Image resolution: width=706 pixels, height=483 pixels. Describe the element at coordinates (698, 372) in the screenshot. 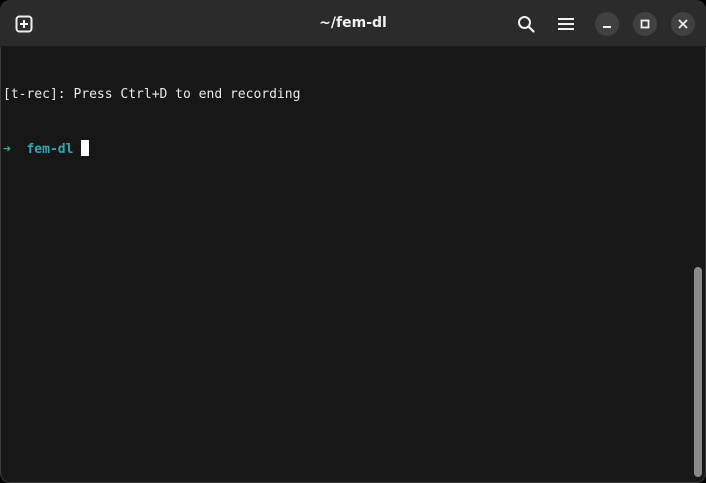

I see `scrollbar-thumb` at that location.